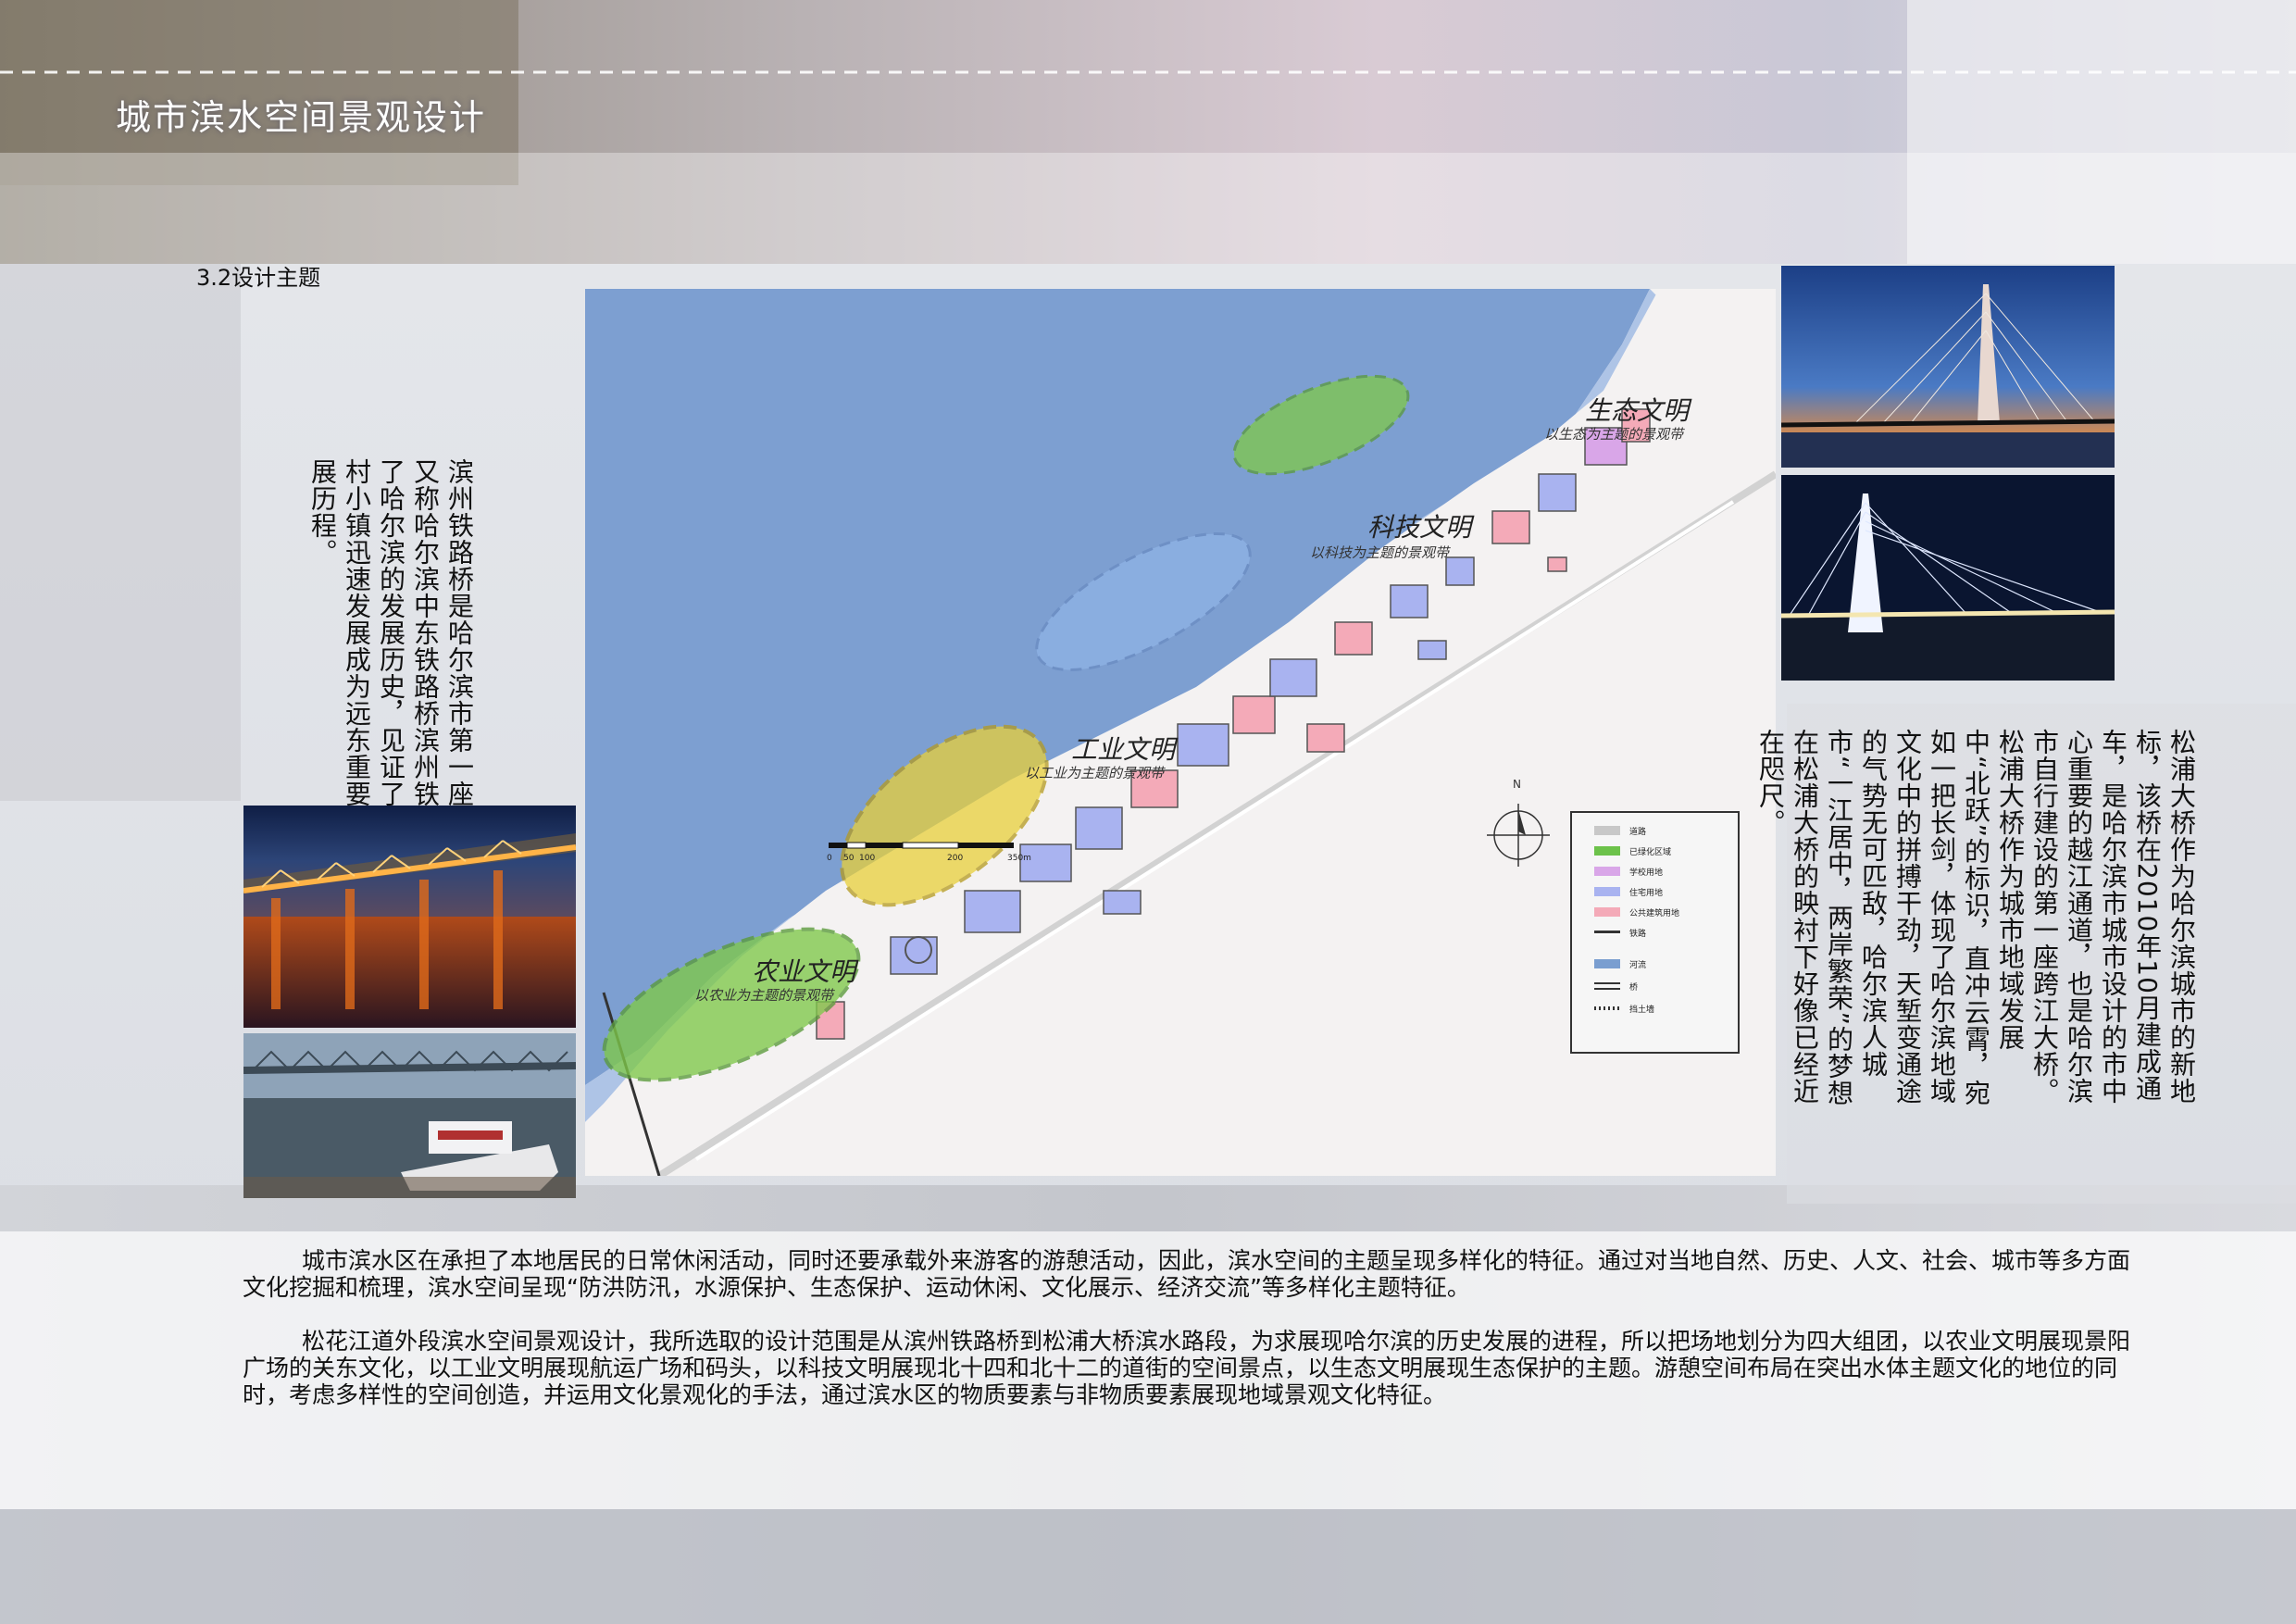 The height and width of the screenshot is (1624, 2296). I want to click on songpu-bridge-dusk-photo, so click(1948, 367).